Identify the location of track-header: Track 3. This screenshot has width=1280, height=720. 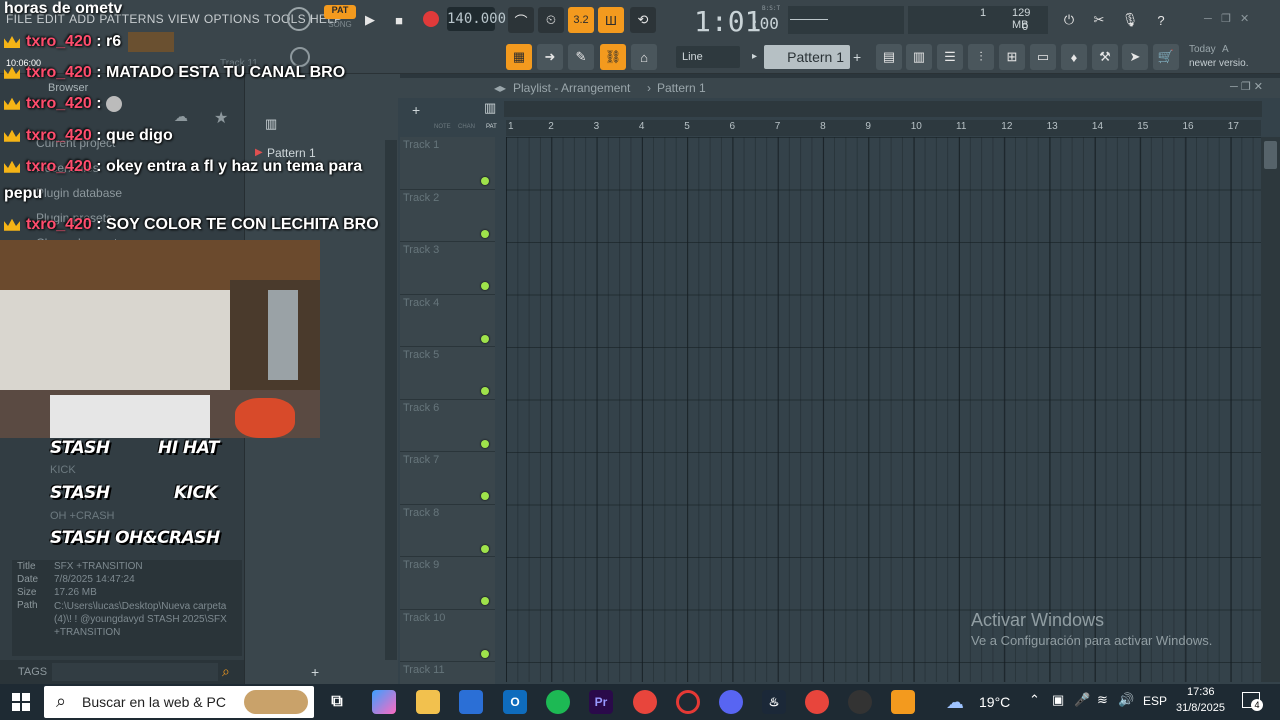
(447, 268).